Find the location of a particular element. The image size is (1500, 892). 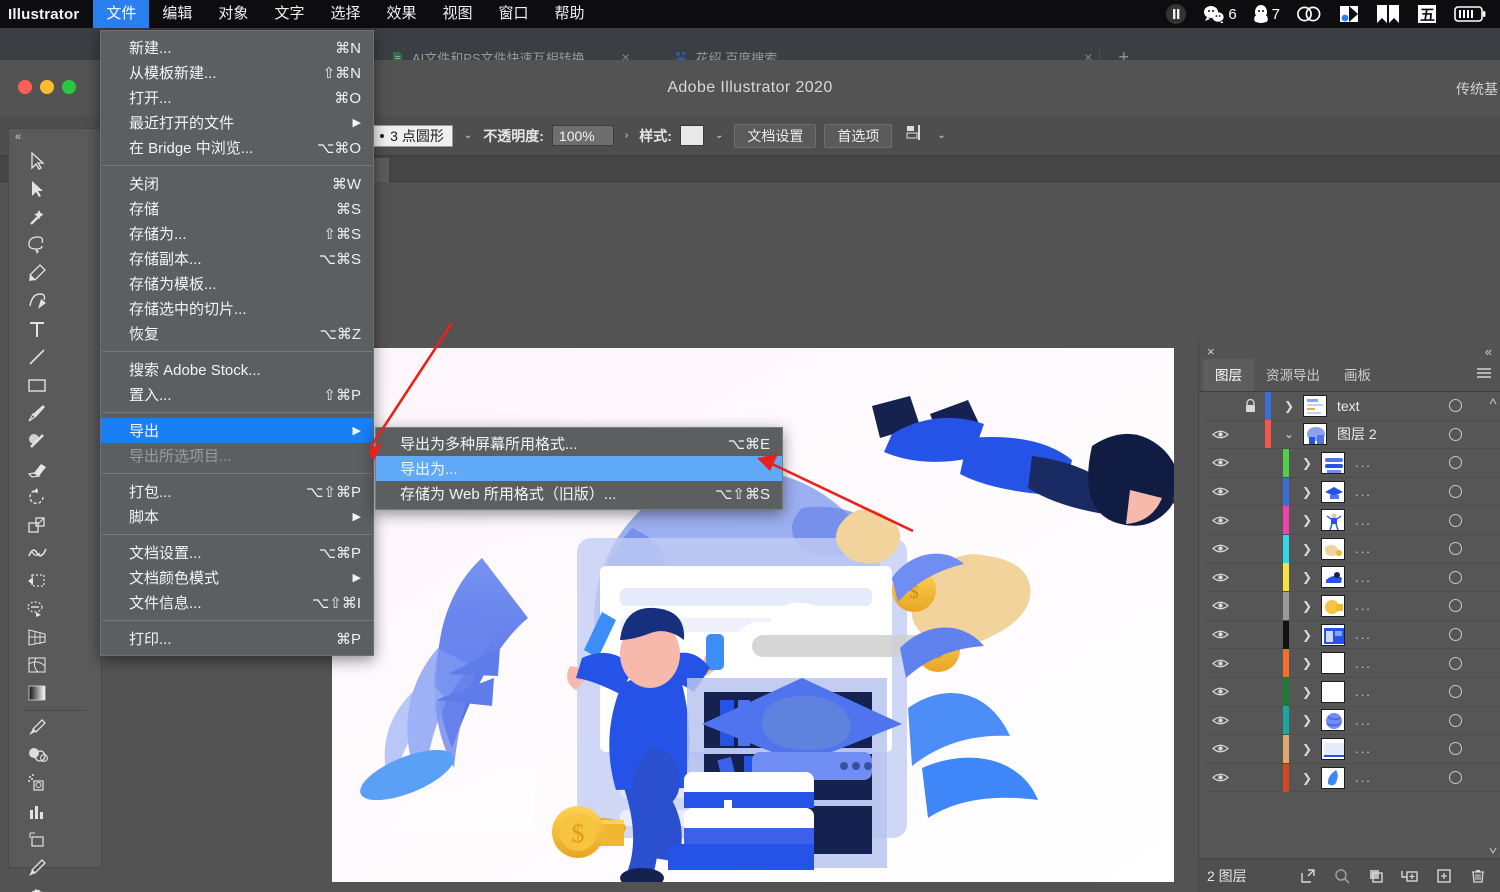

hand-tool is located at coordinates (36, 887).